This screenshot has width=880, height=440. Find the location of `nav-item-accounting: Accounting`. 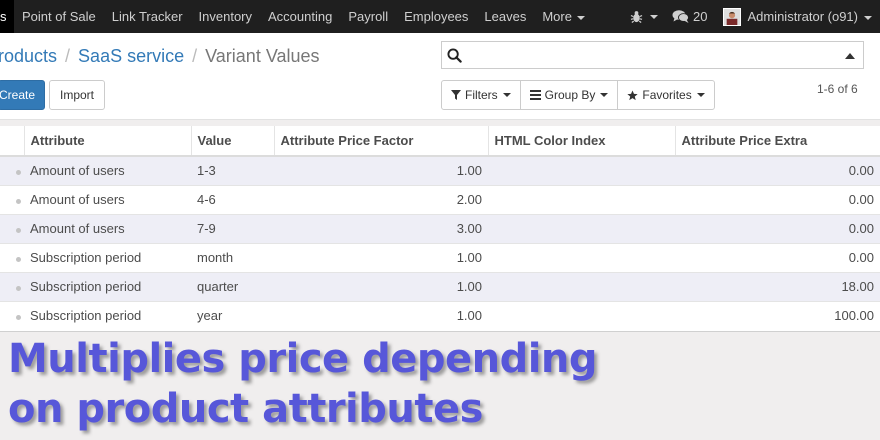

nav-item-accounting: Accounting is located at coordinates (300, 16).